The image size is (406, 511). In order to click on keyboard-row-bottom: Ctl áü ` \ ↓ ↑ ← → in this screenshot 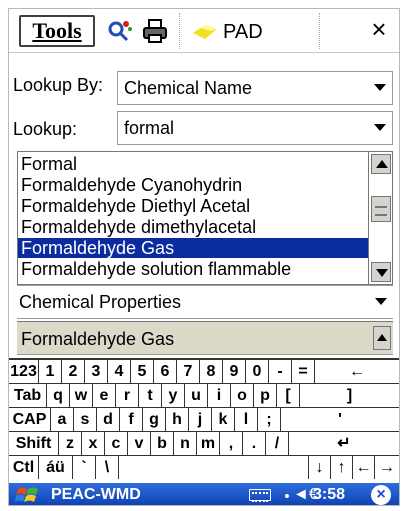, I will do `click(204, 468)`.